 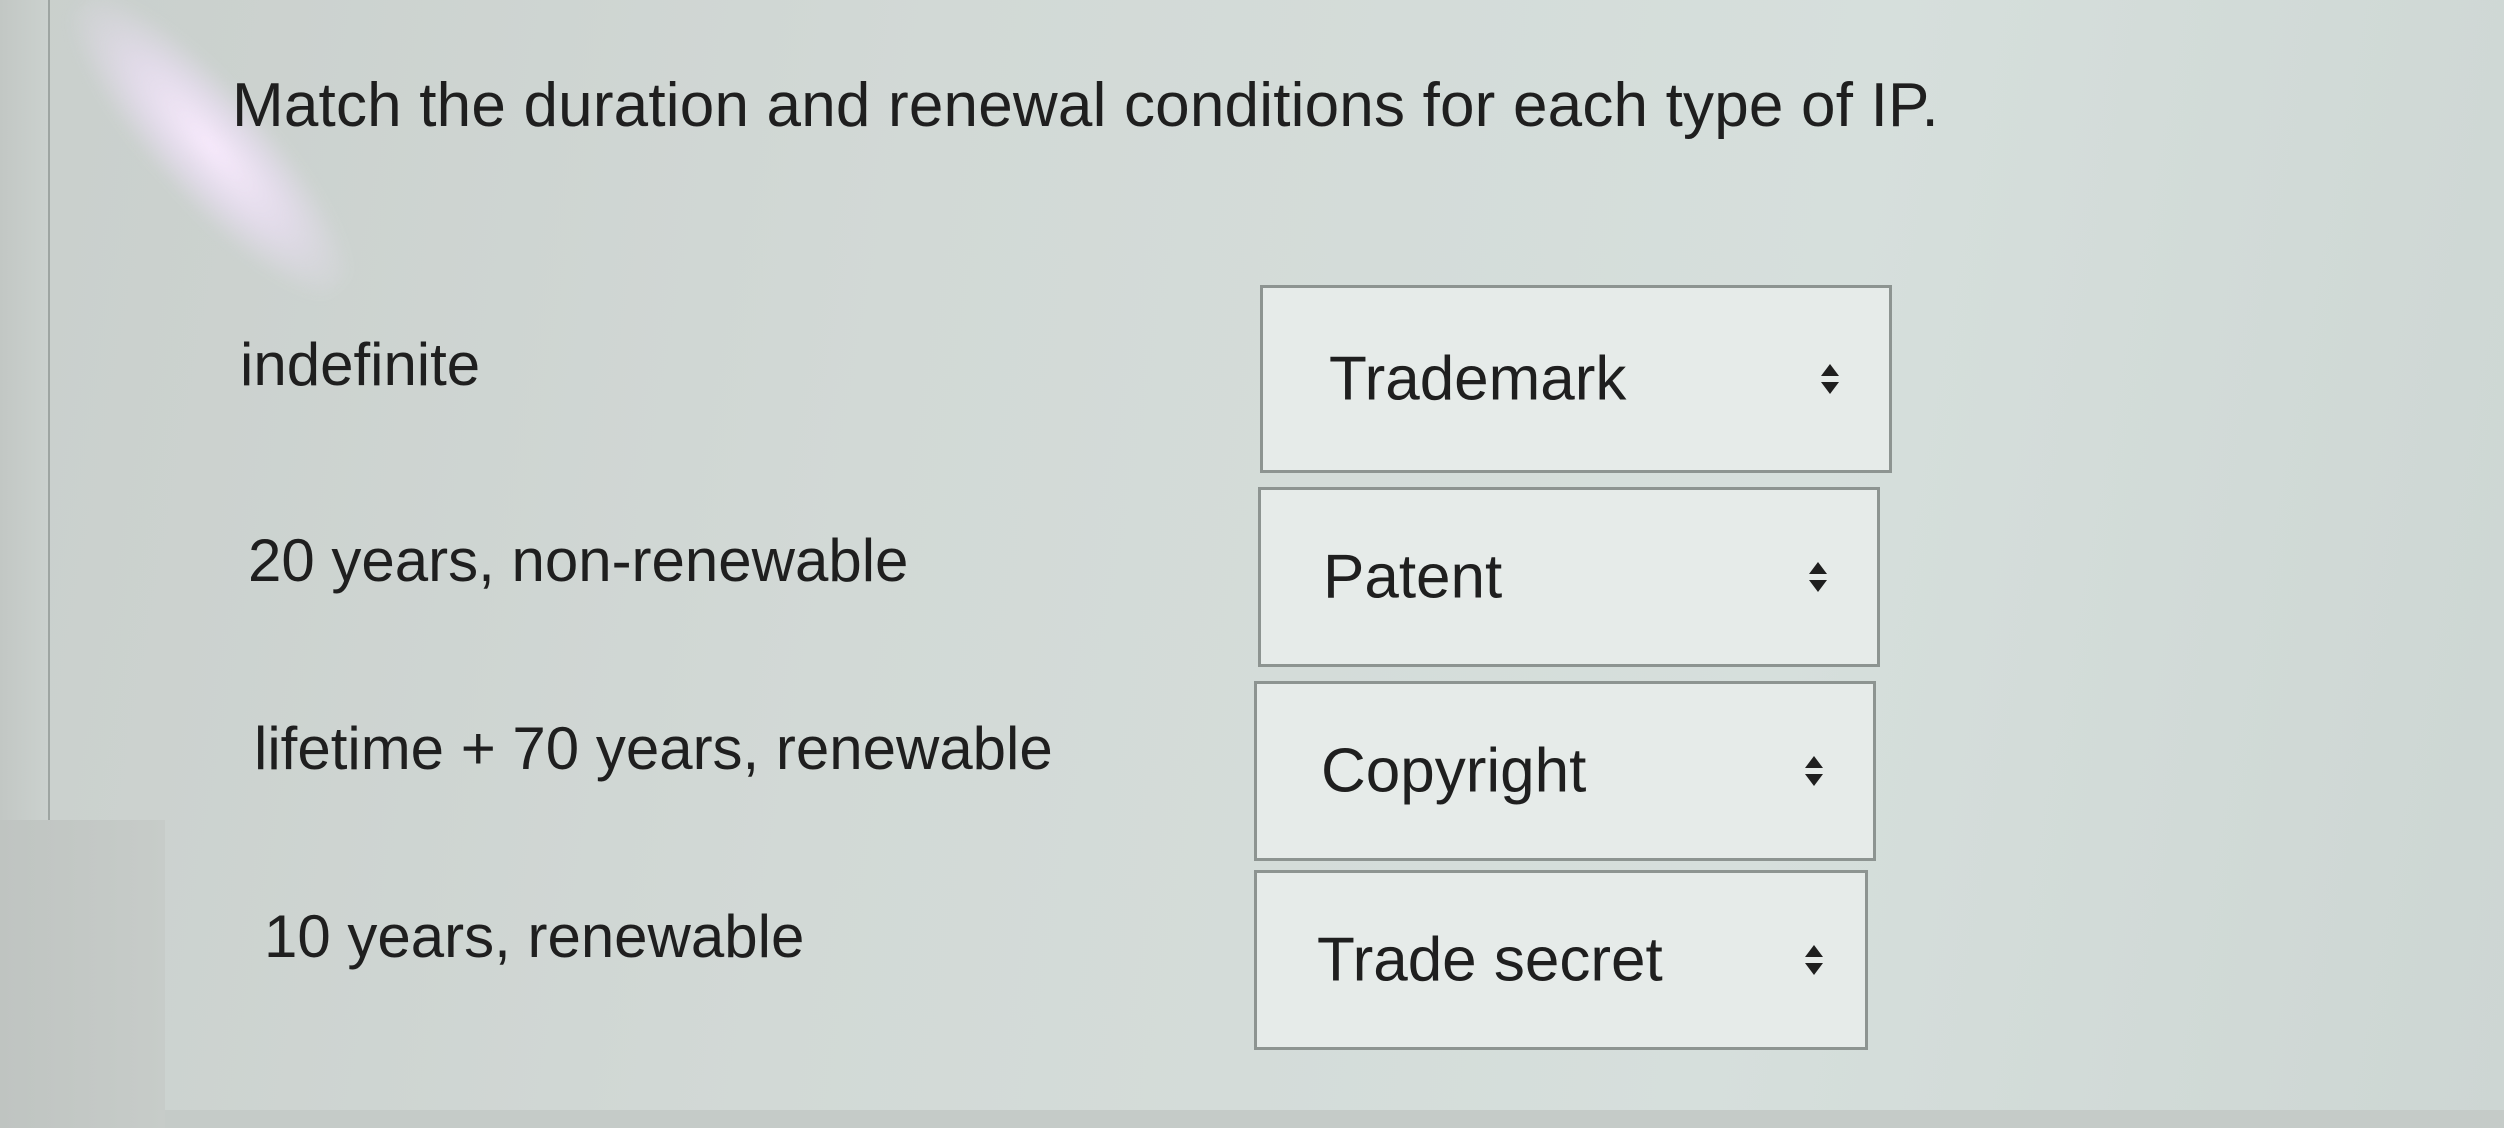 What do you see at coordinates (1413, 577) in the screenshot?
I see `select-value: Patent` at bounding box center [1413, 577].